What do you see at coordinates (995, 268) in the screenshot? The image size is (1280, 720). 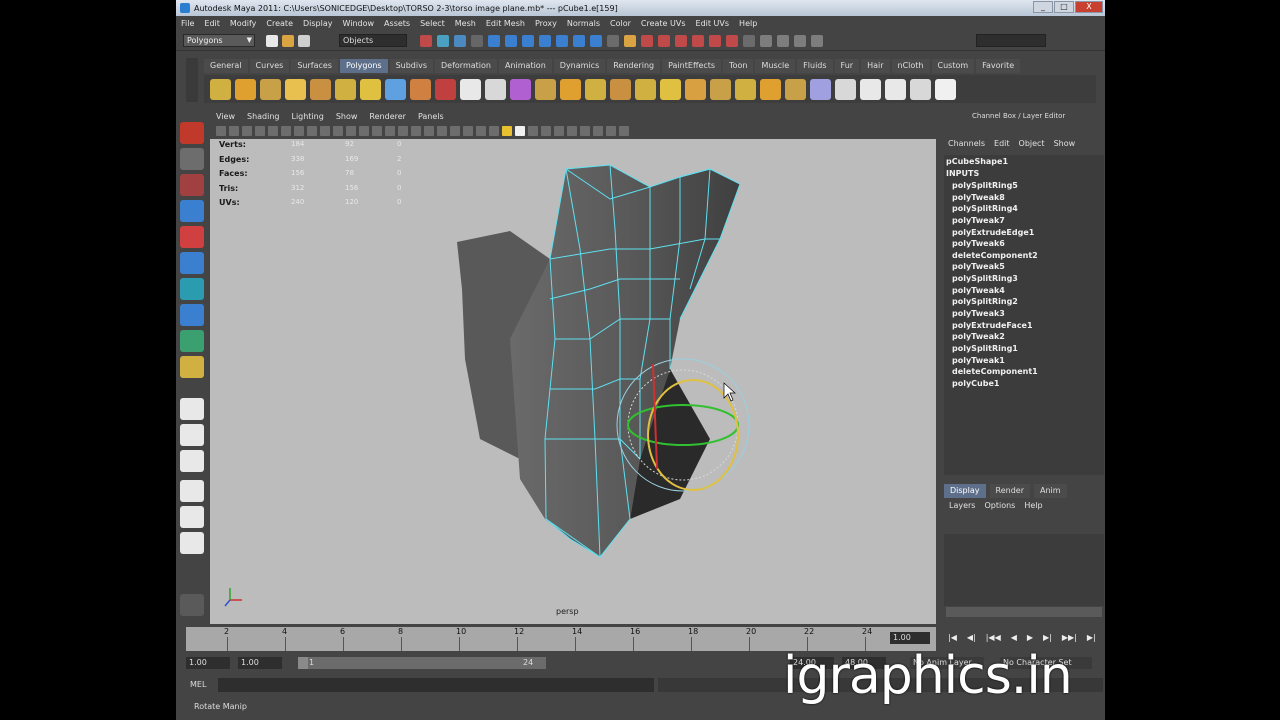 I see `input-history-item: polyTweak5` at bounding box center [995, 268].